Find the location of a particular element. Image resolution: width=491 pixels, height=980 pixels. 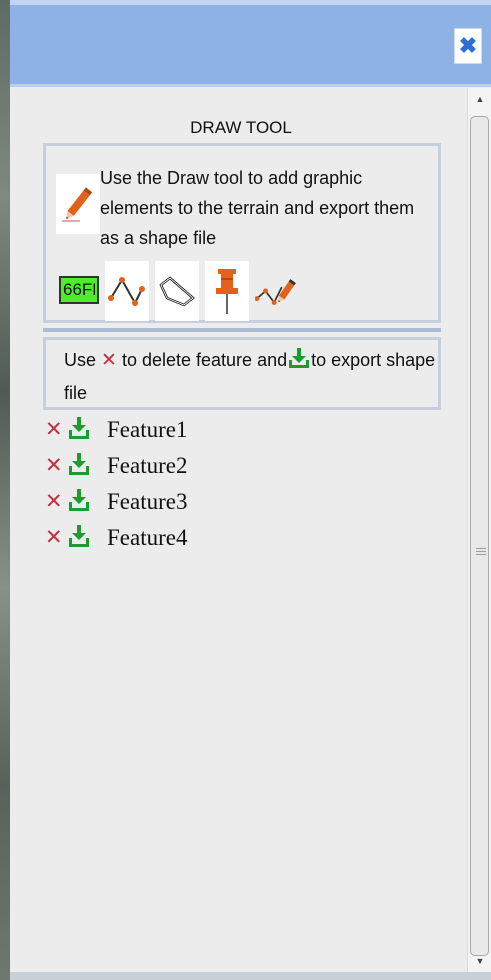

panel-title: DRAW TOOL is located at coordinates (241, 127).